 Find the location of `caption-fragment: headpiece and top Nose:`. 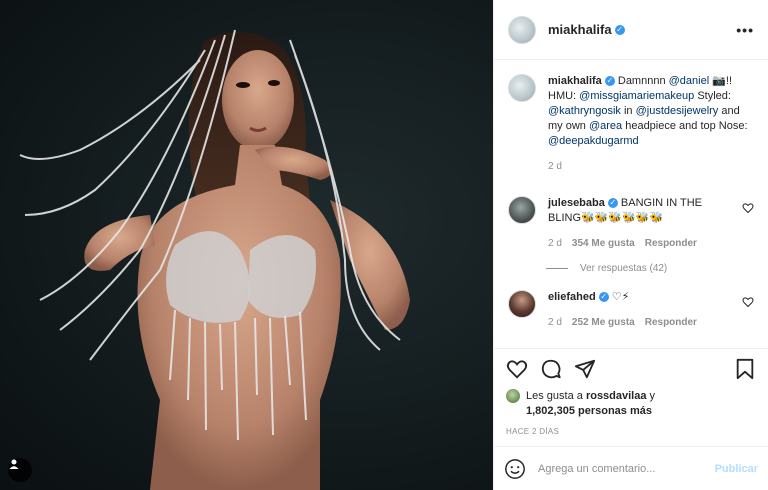

caption-fragment: headpiece and top Nose: is located at coordinates (685, 126).